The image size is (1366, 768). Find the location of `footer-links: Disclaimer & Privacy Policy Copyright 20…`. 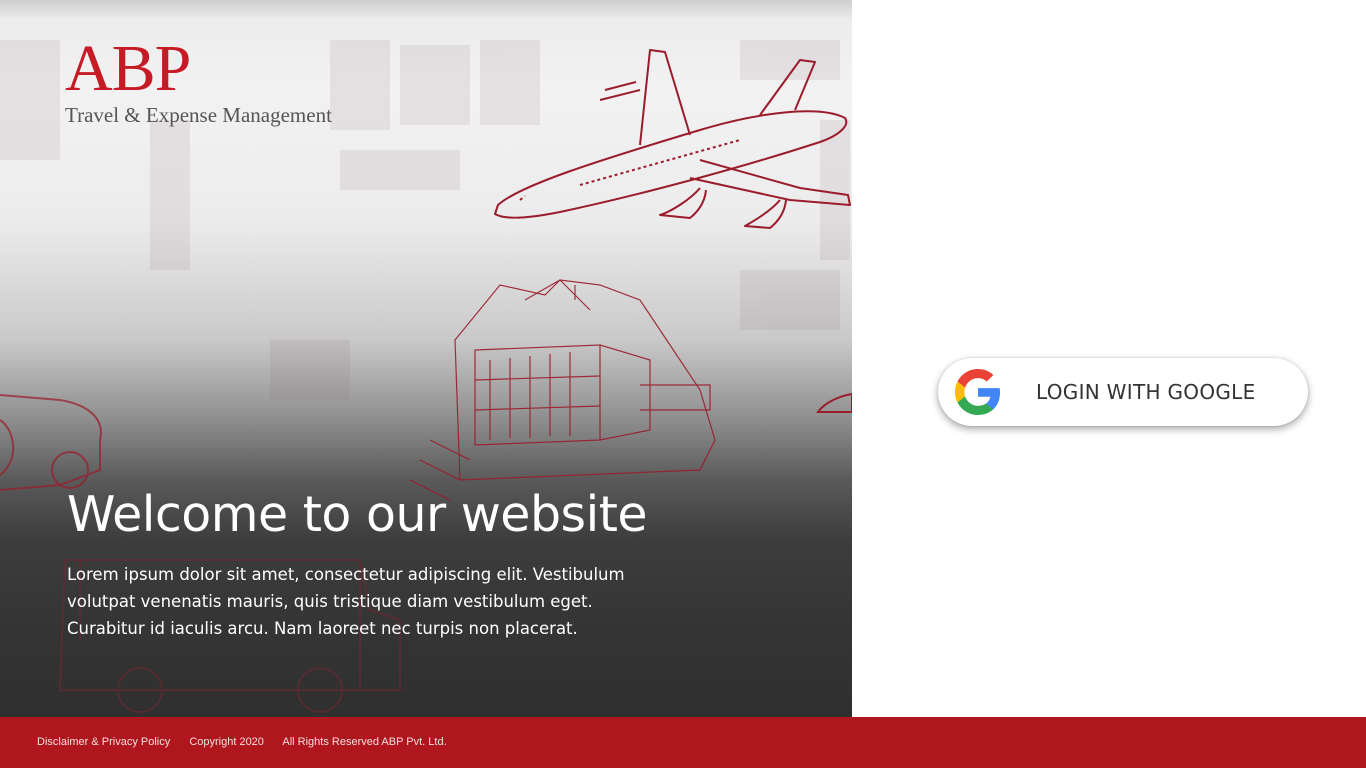

footer-links: Disclaimer & Privacy Policy Copyright 20… is located at coordinates (250, 742).